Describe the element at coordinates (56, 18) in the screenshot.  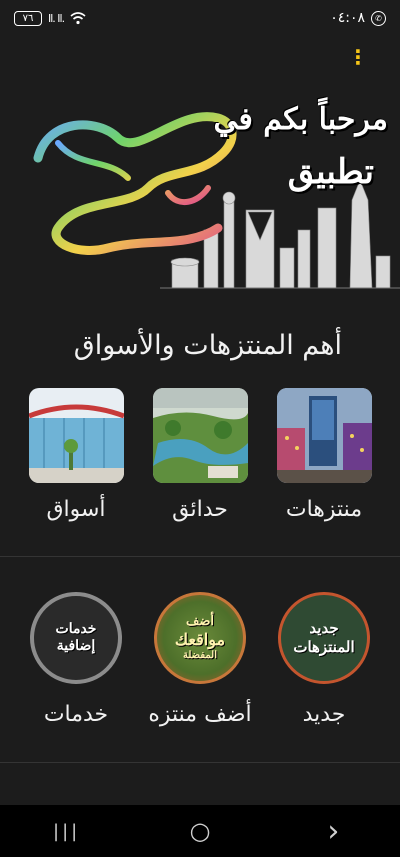
I see `signal-icon: Il. Il.` at that location.